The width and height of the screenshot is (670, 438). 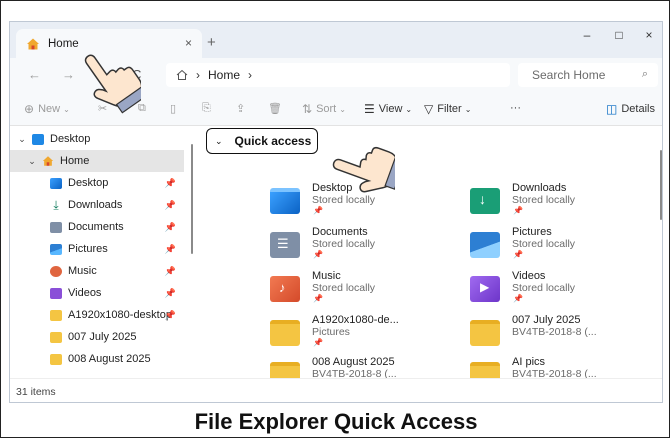 What do you see at coordinates (224, 75) in the screenshot?
I see `breadcrumb-home: Home` at bounding box center [224, 75].